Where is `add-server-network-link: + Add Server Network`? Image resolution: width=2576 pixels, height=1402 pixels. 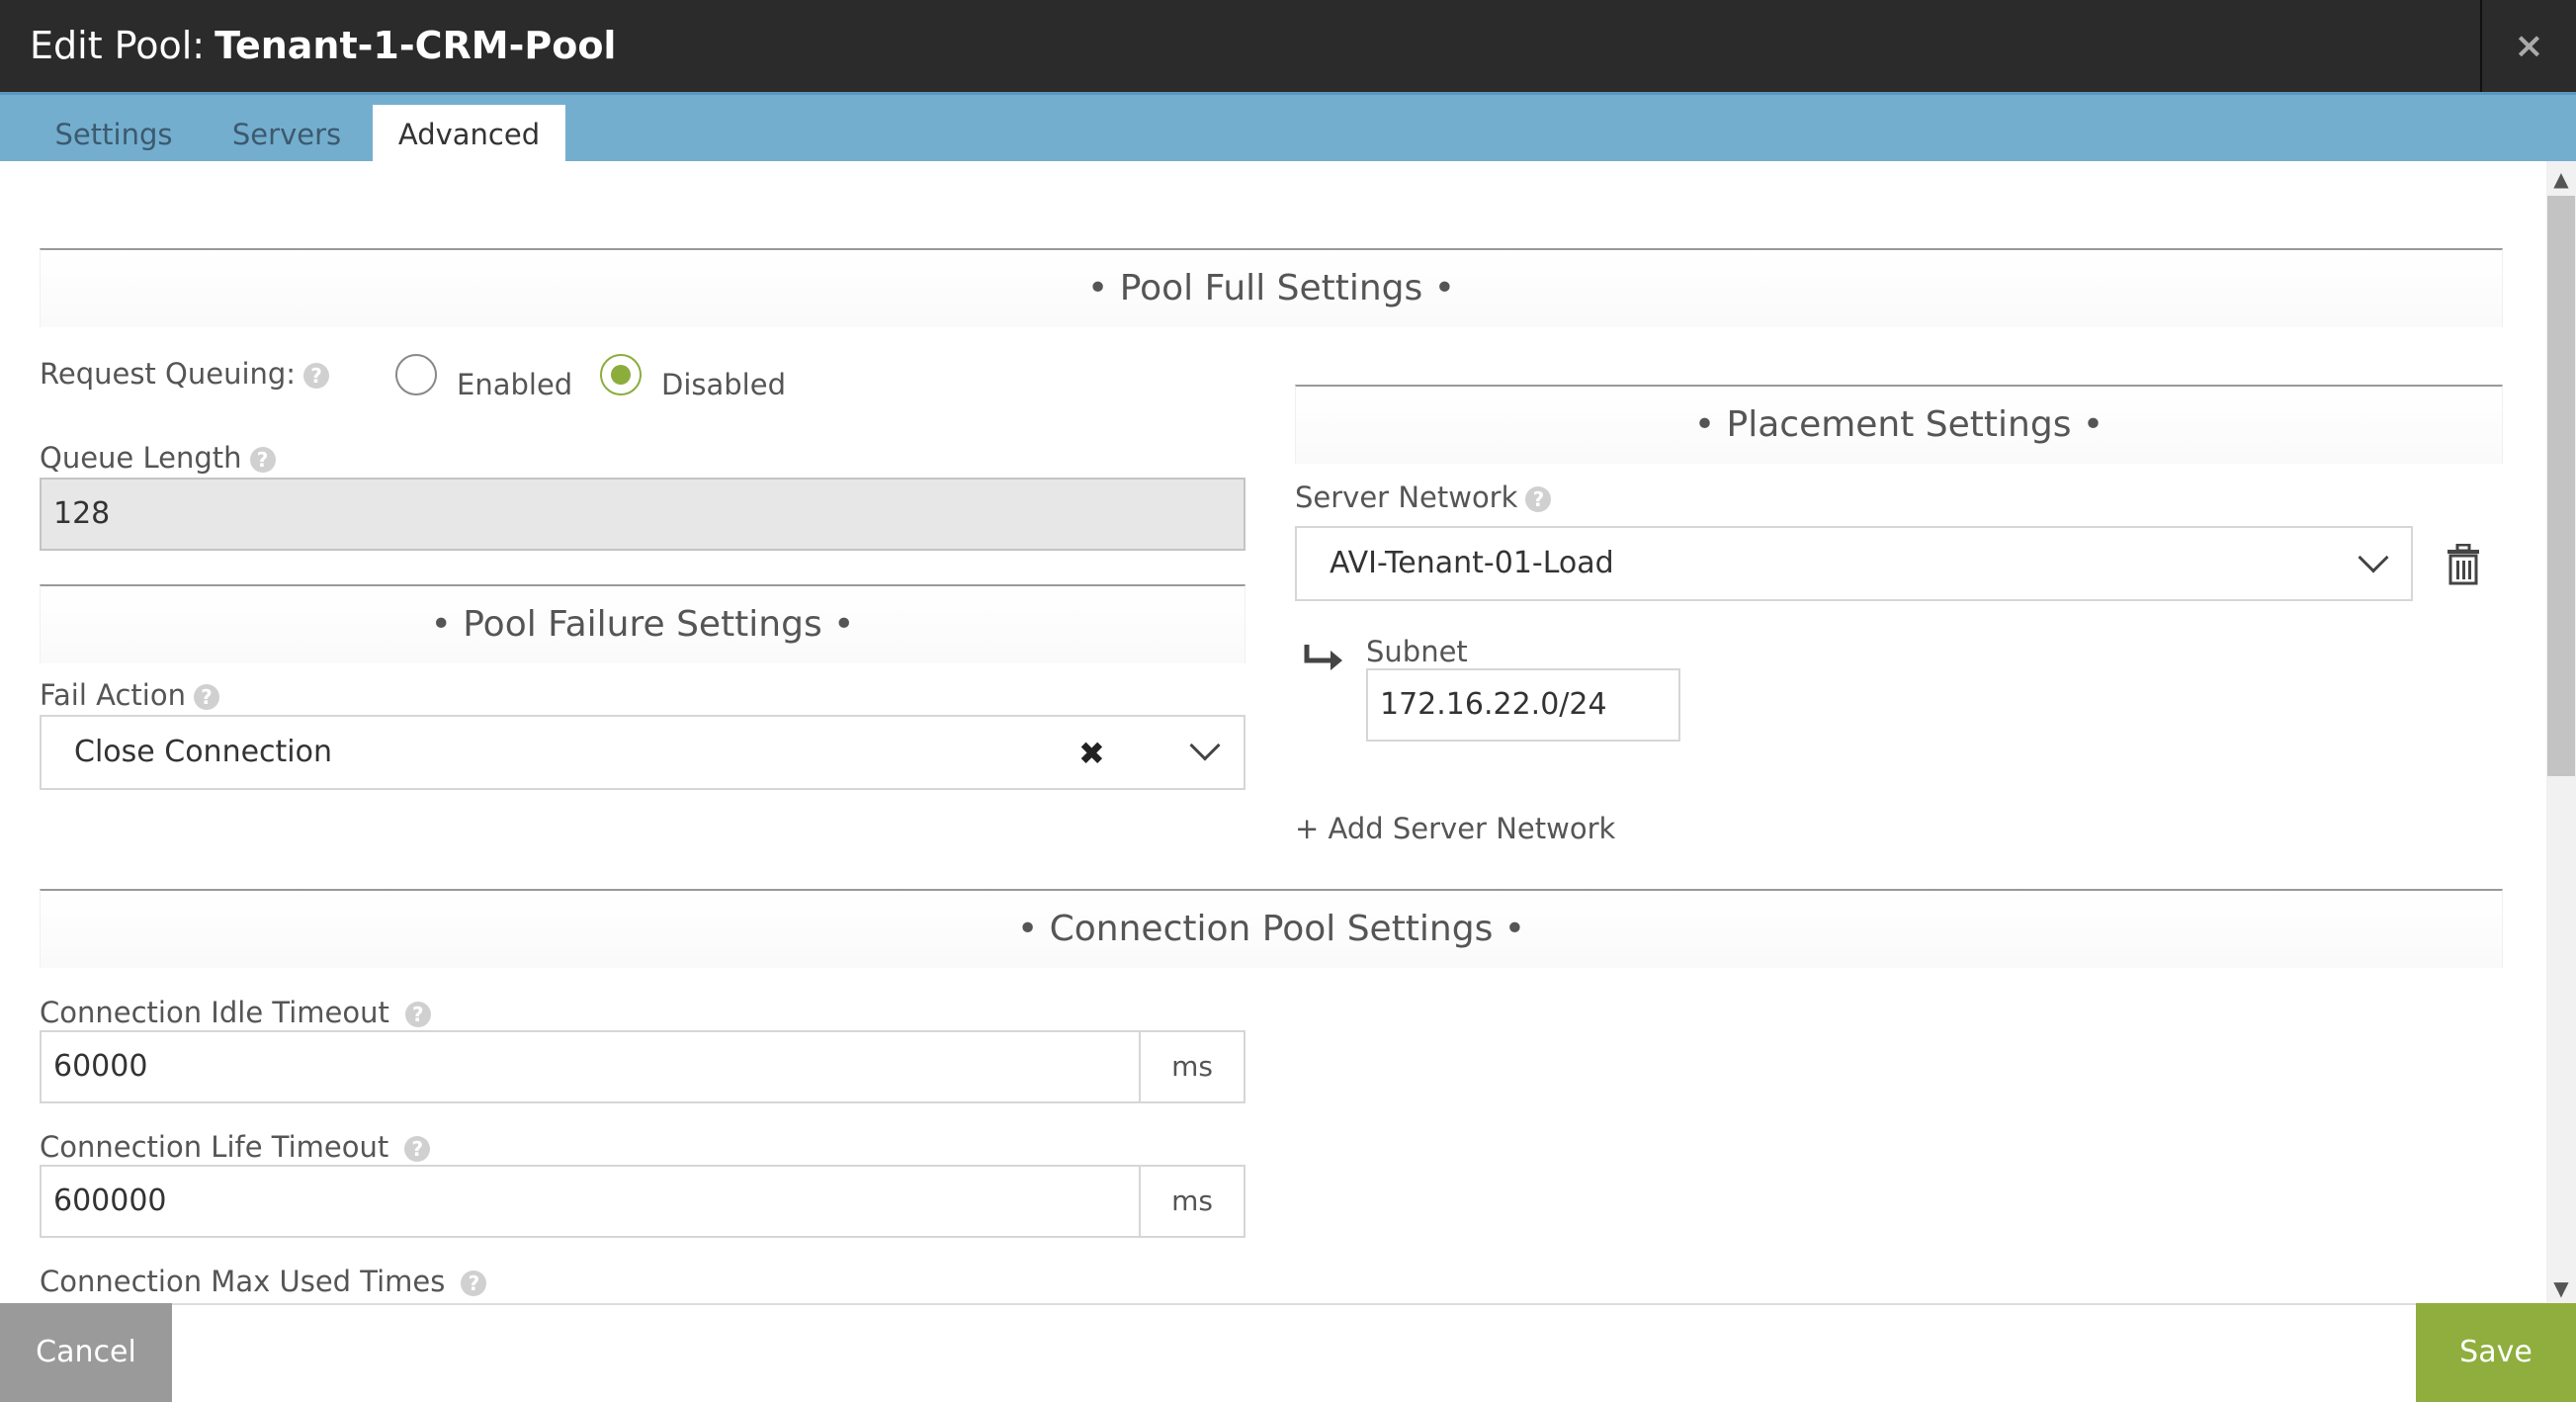
add-server-network-link: + Add Server Network is located at coordinates (1455, 828).